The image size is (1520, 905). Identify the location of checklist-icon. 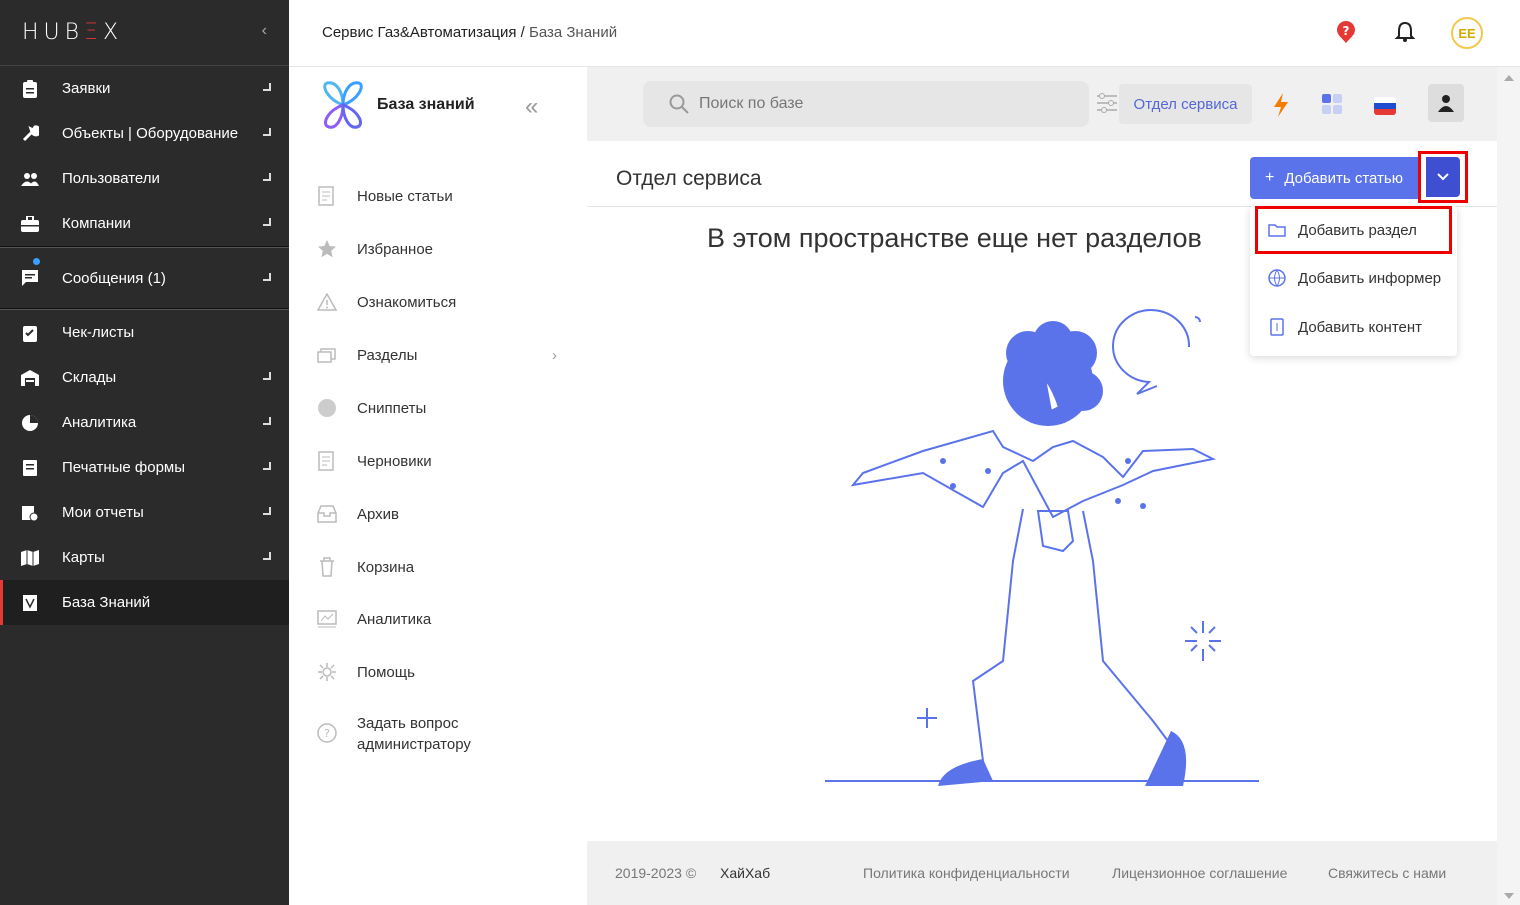
(30, 333).